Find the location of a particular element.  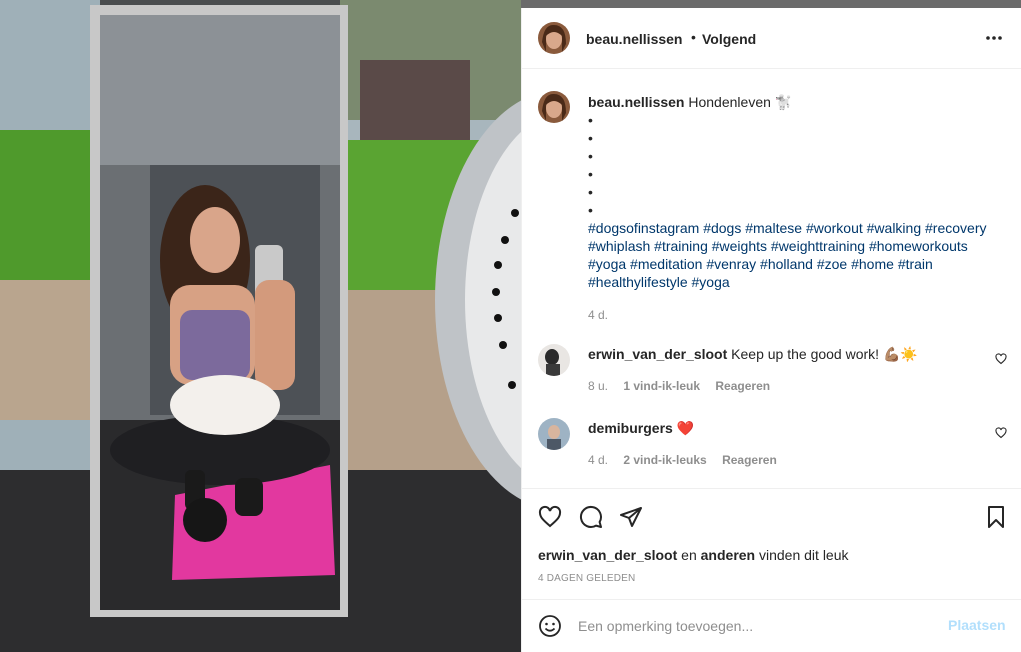

hashtag-link: #weights is located at coordinates (739, 246).